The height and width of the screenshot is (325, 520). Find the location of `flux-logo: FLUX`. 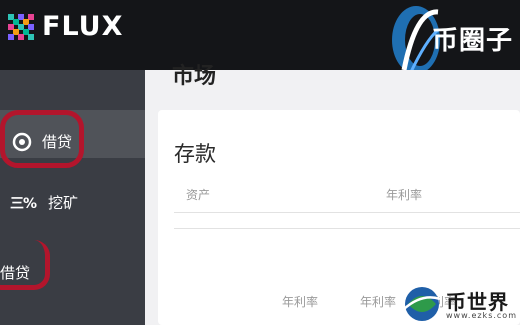

flux-logo: FLUX is located at coordinates (65, 27).